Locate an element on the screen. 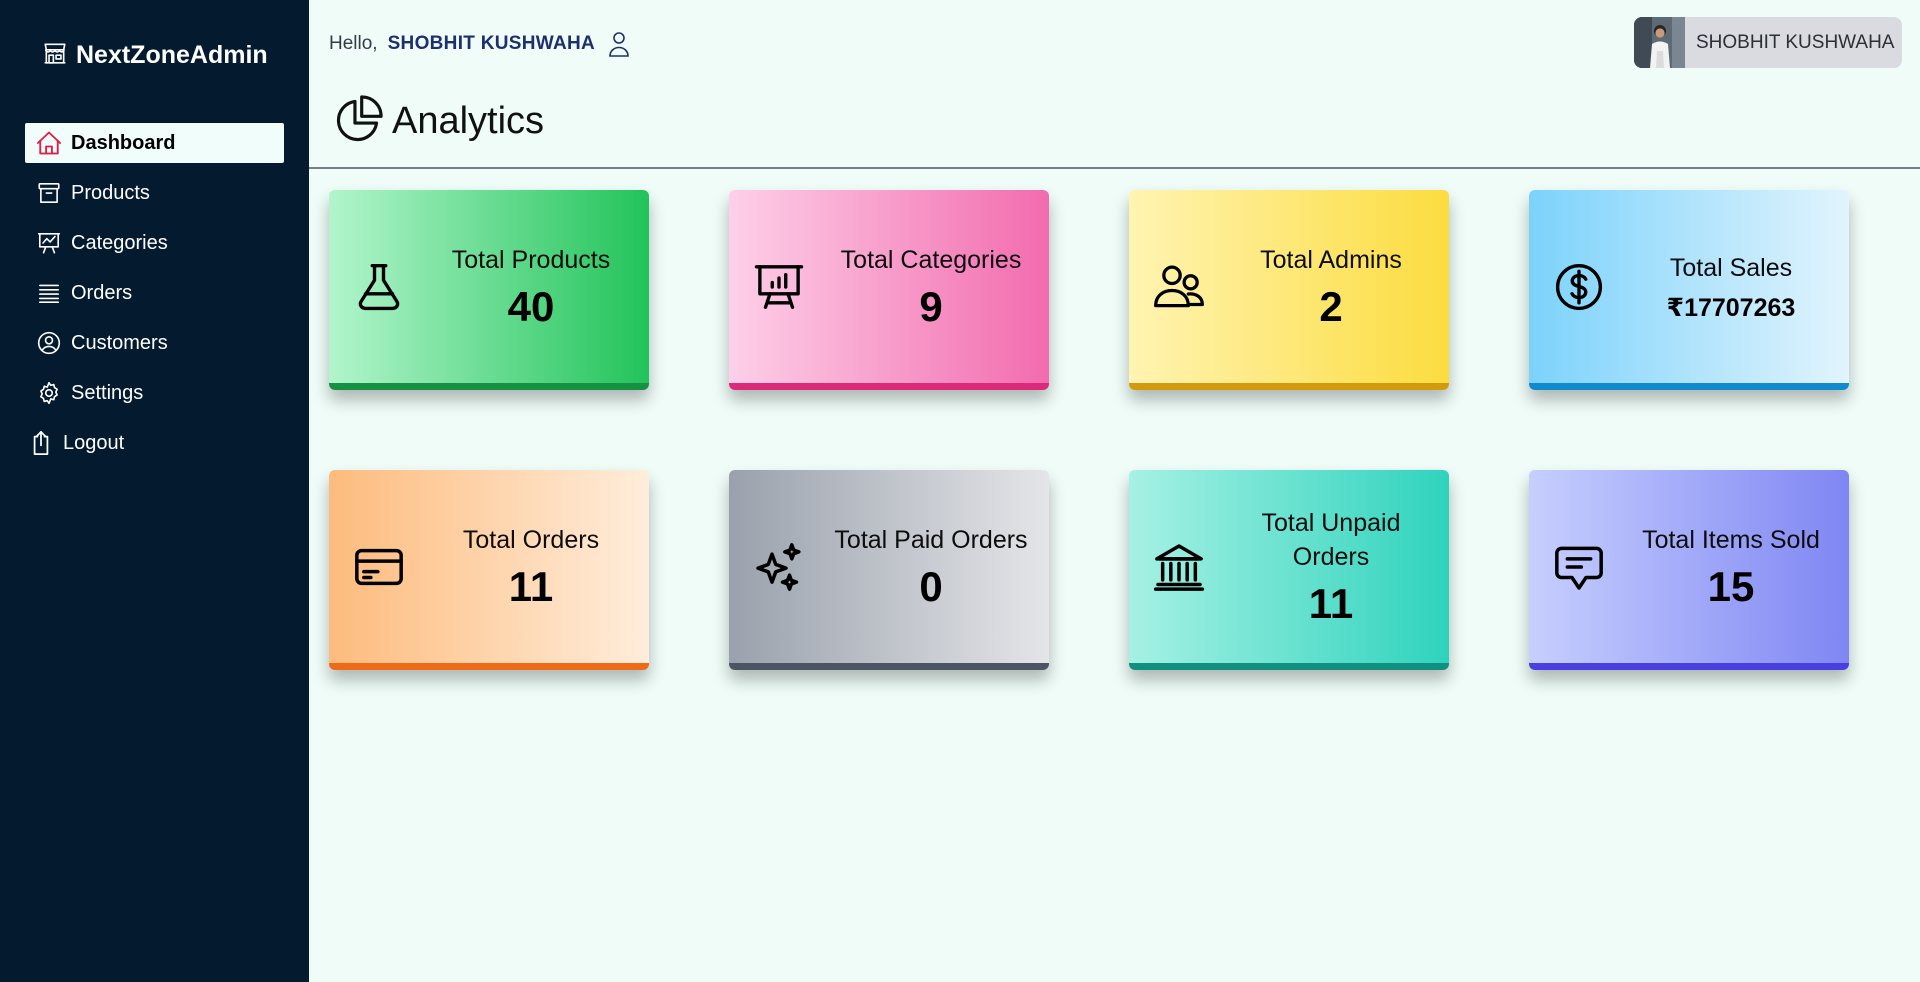  chat-bubble-icon is located at coordinates (1579, 567).